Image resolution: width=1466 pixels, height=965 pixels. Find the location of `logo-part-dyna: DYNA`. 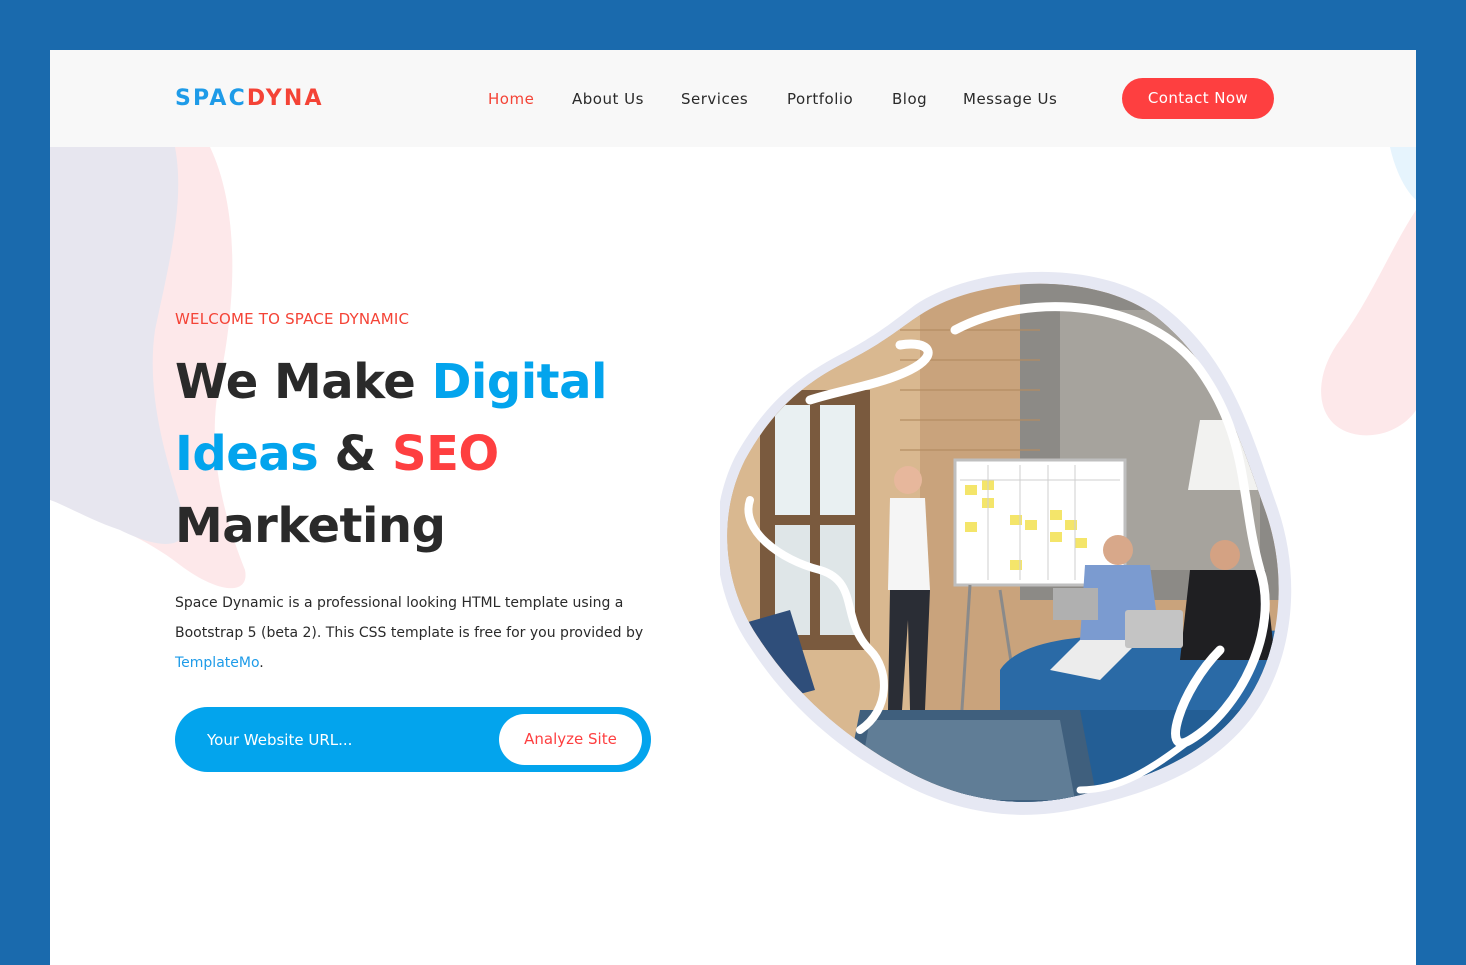

logo-part-dyna: DYNA is located at coordinates (285, 98).